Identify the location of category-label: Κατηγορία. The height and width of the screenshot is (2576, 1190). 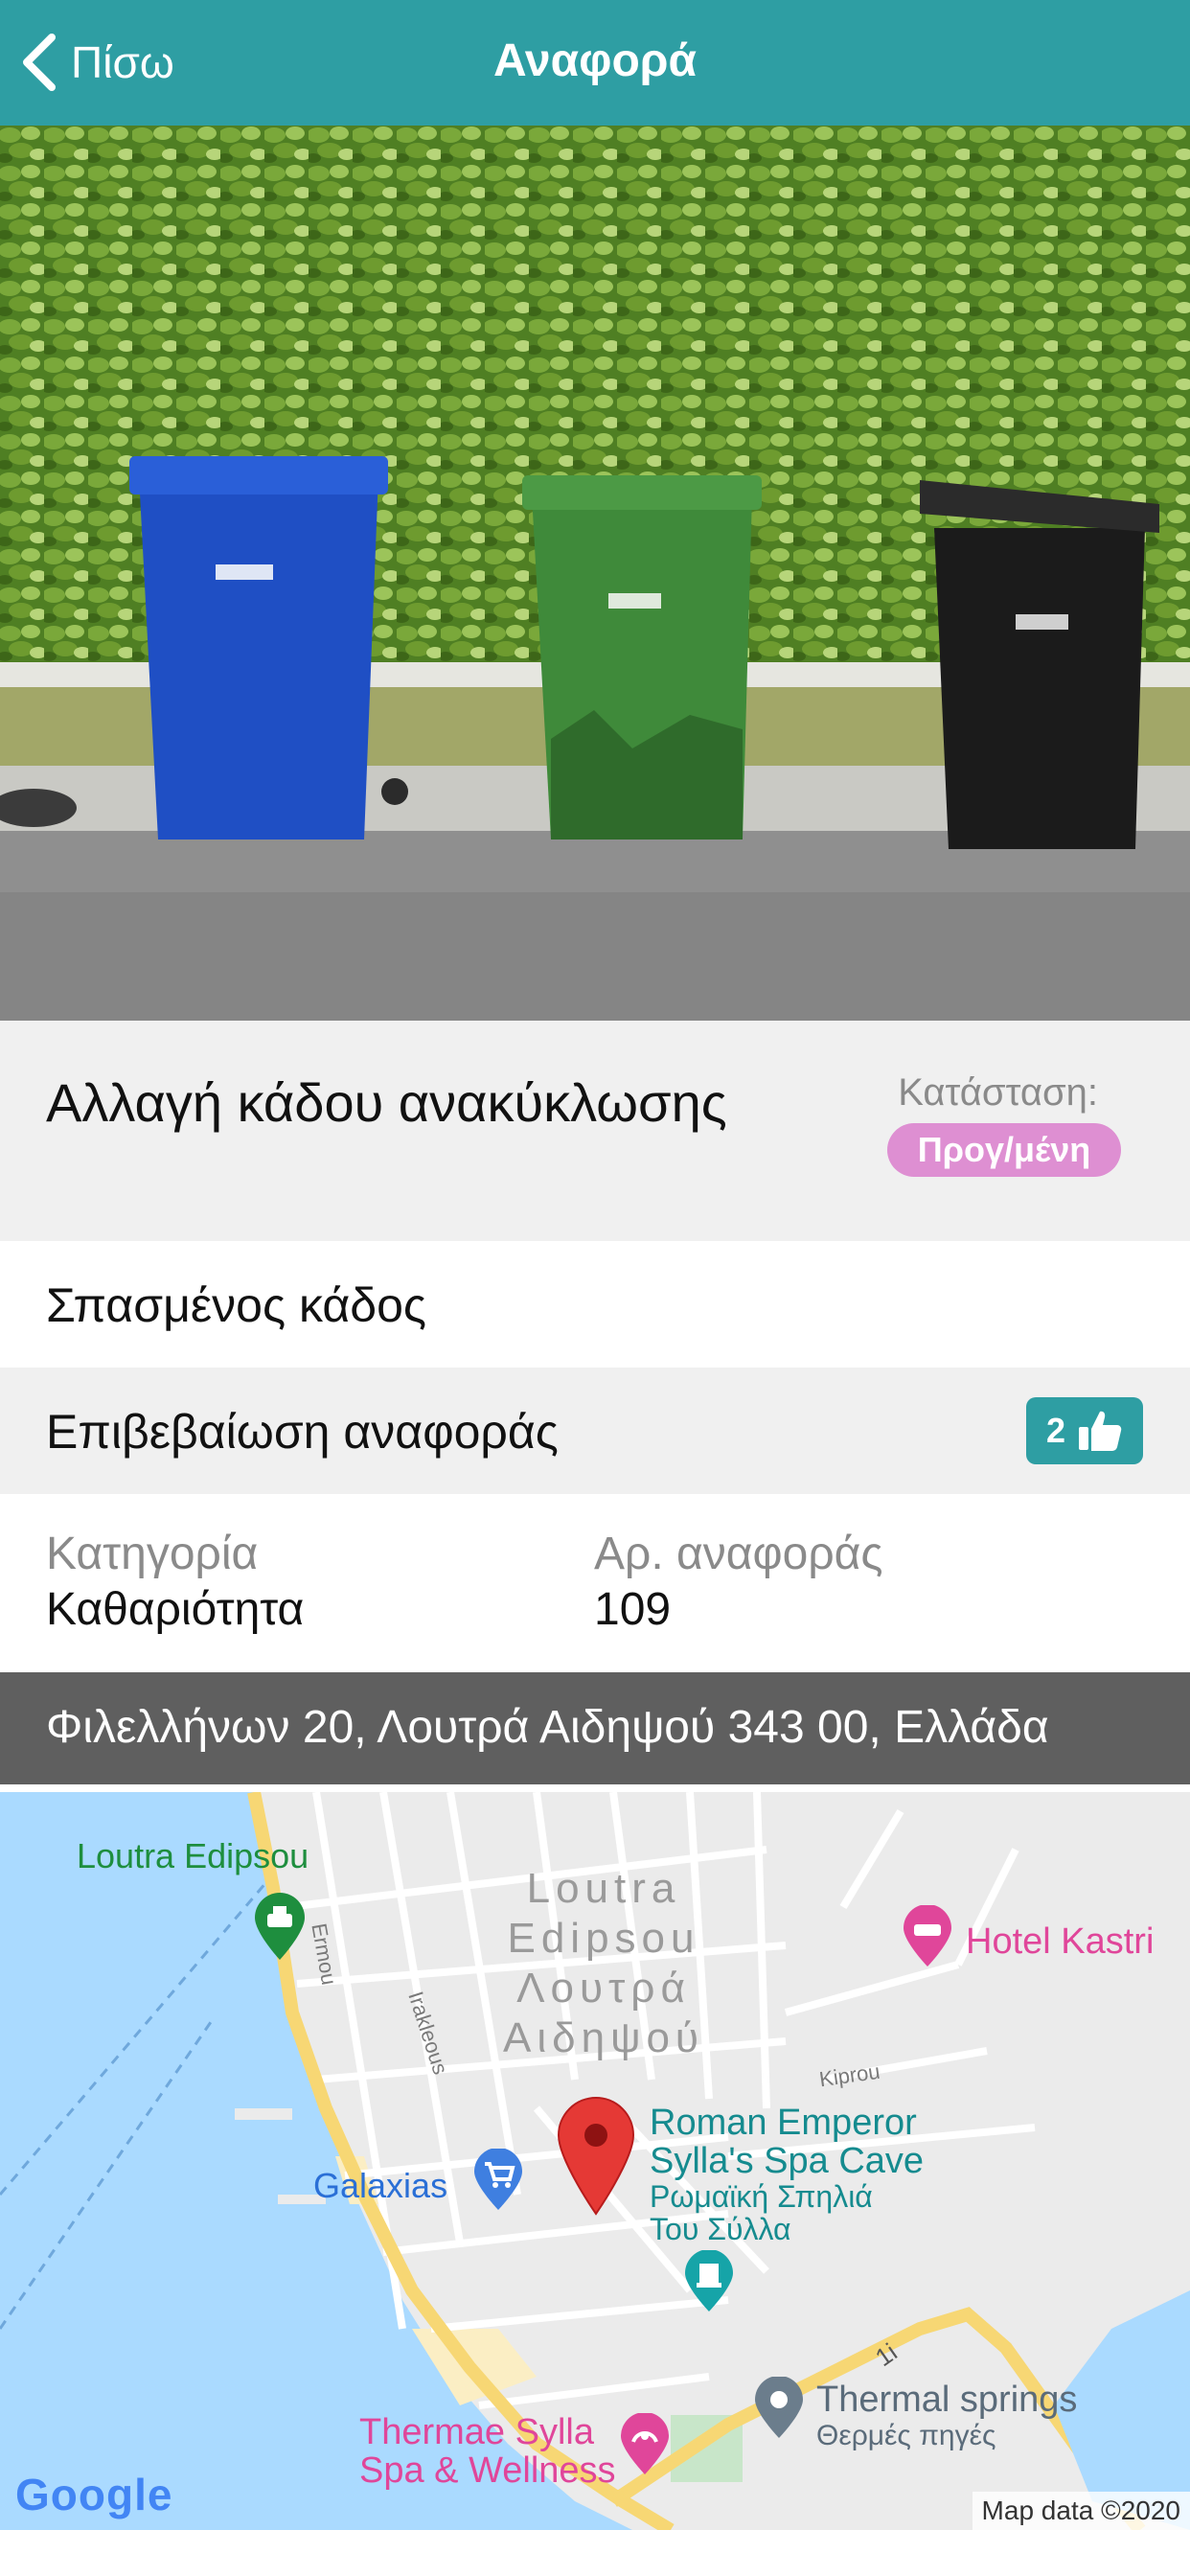
(152, 1554).